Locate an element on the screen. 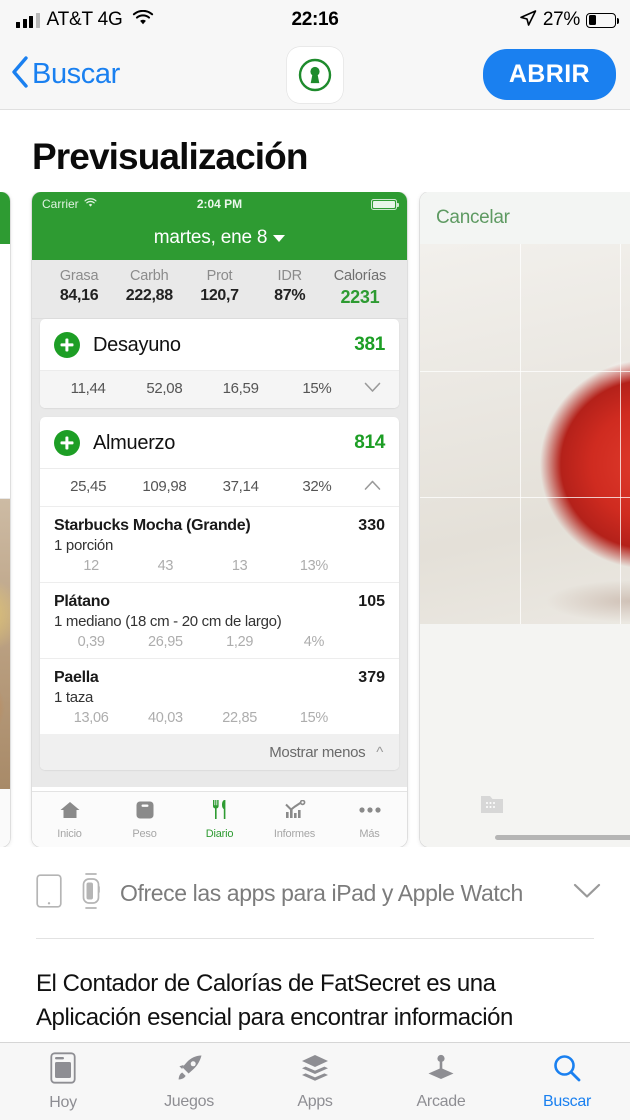 This screenshot has height=1120, width=630. battery-icon is located at coordinates (602, 20).